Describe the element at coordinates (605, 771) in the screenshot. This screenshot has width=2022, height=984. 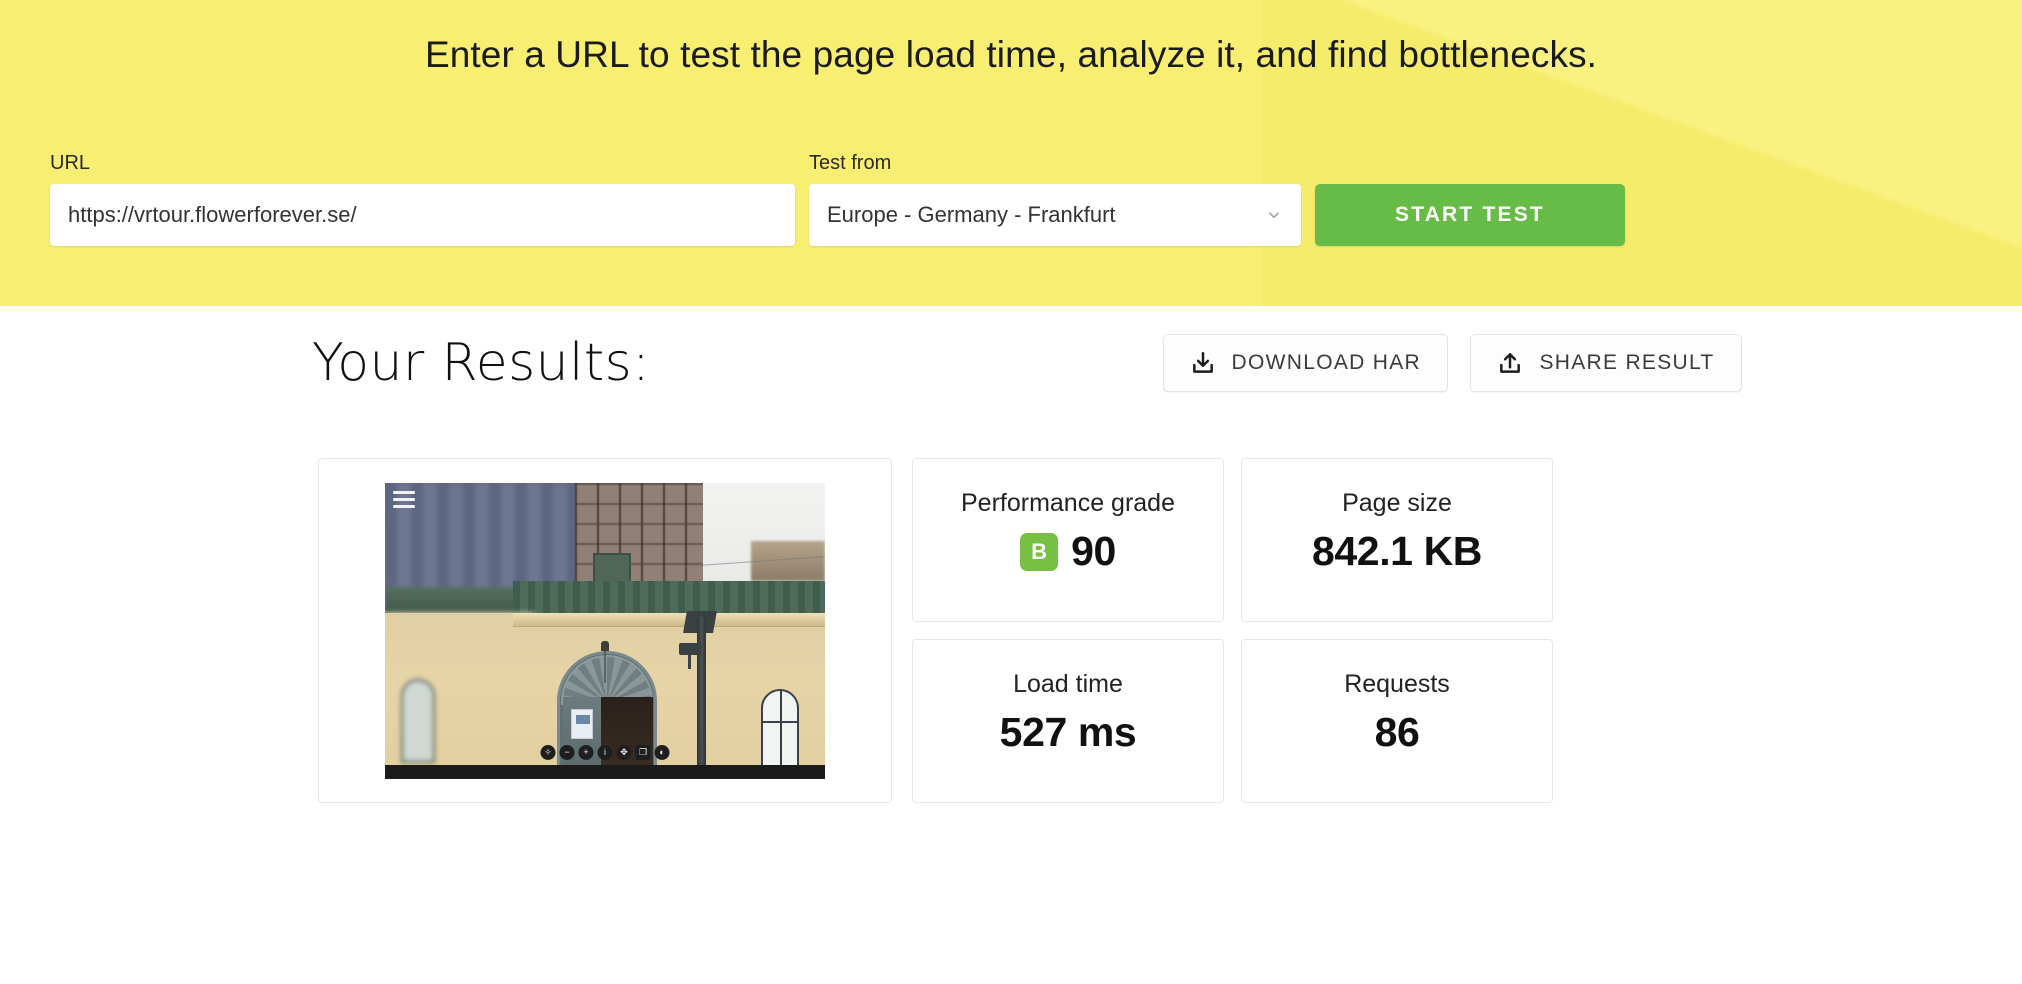
I see `ground-strip` at that location.